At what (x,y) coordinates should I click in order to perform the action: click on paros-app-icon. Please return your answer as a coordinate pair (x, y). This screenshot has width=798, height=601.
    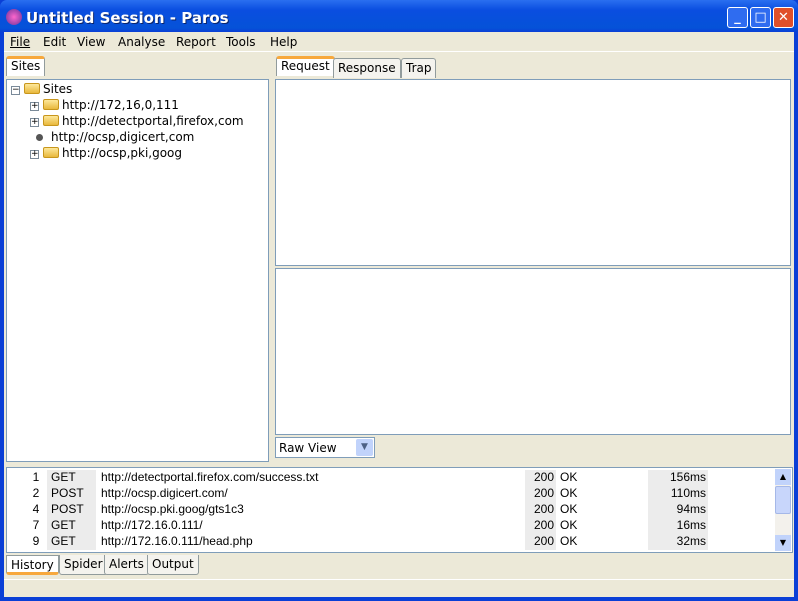
    Looking at the image, I should click on (14, 17).